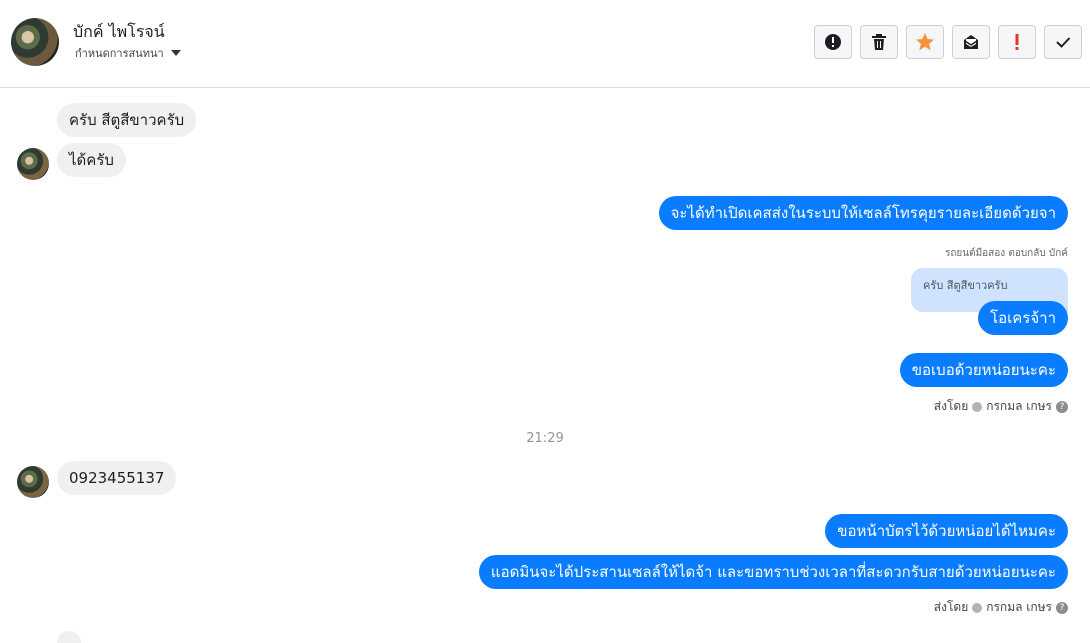  I want to click on assign-conversation-label: กำหนดการสนทนา, so click(119, 53).